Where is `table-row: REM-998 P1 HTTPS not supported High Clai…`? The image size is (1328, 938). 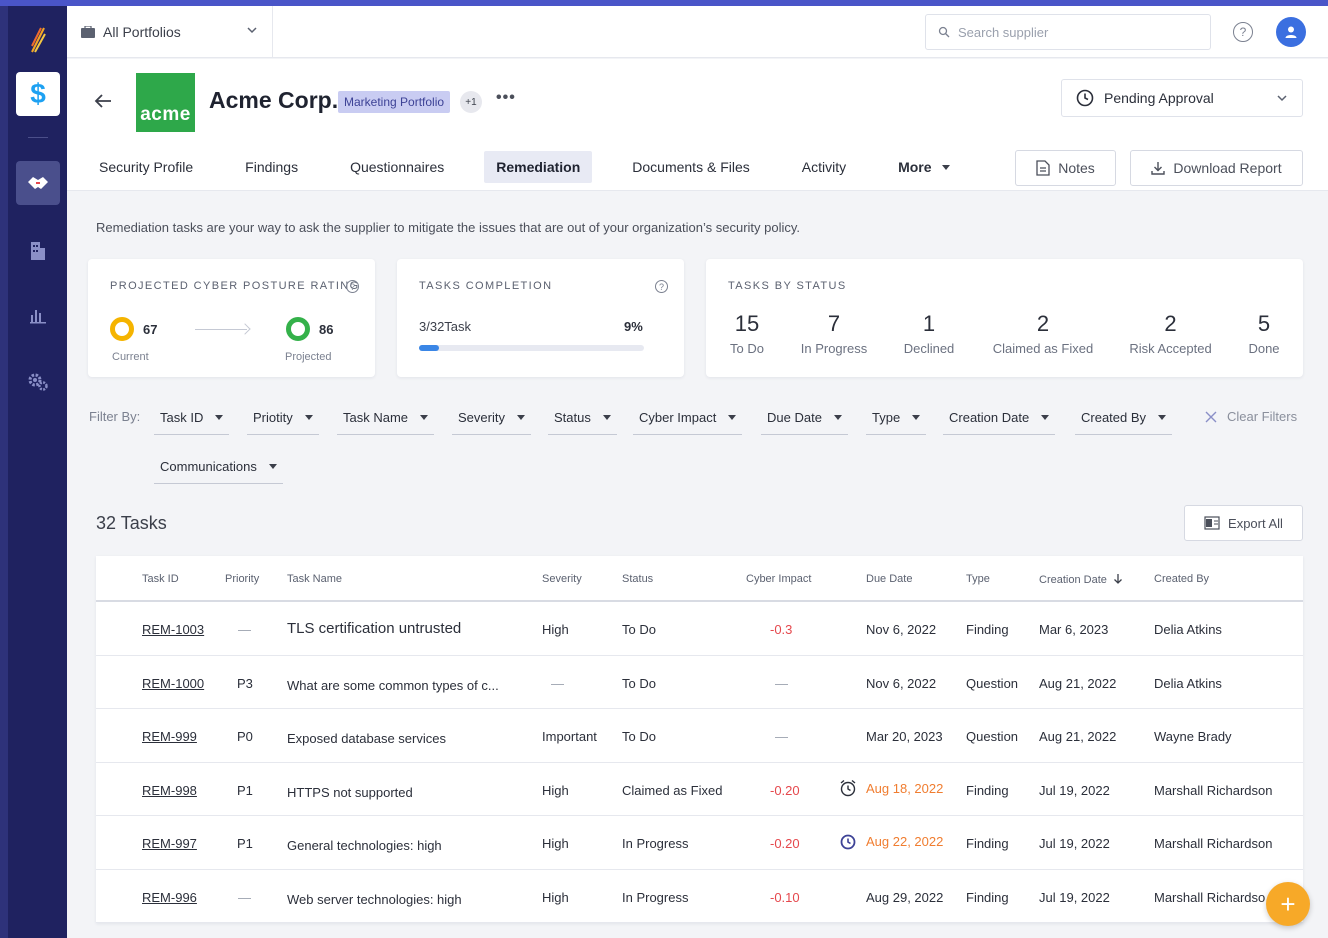
table-row: REM-998 P1 HTTPS not supported High Clai… is located at coordinates (699, 789).